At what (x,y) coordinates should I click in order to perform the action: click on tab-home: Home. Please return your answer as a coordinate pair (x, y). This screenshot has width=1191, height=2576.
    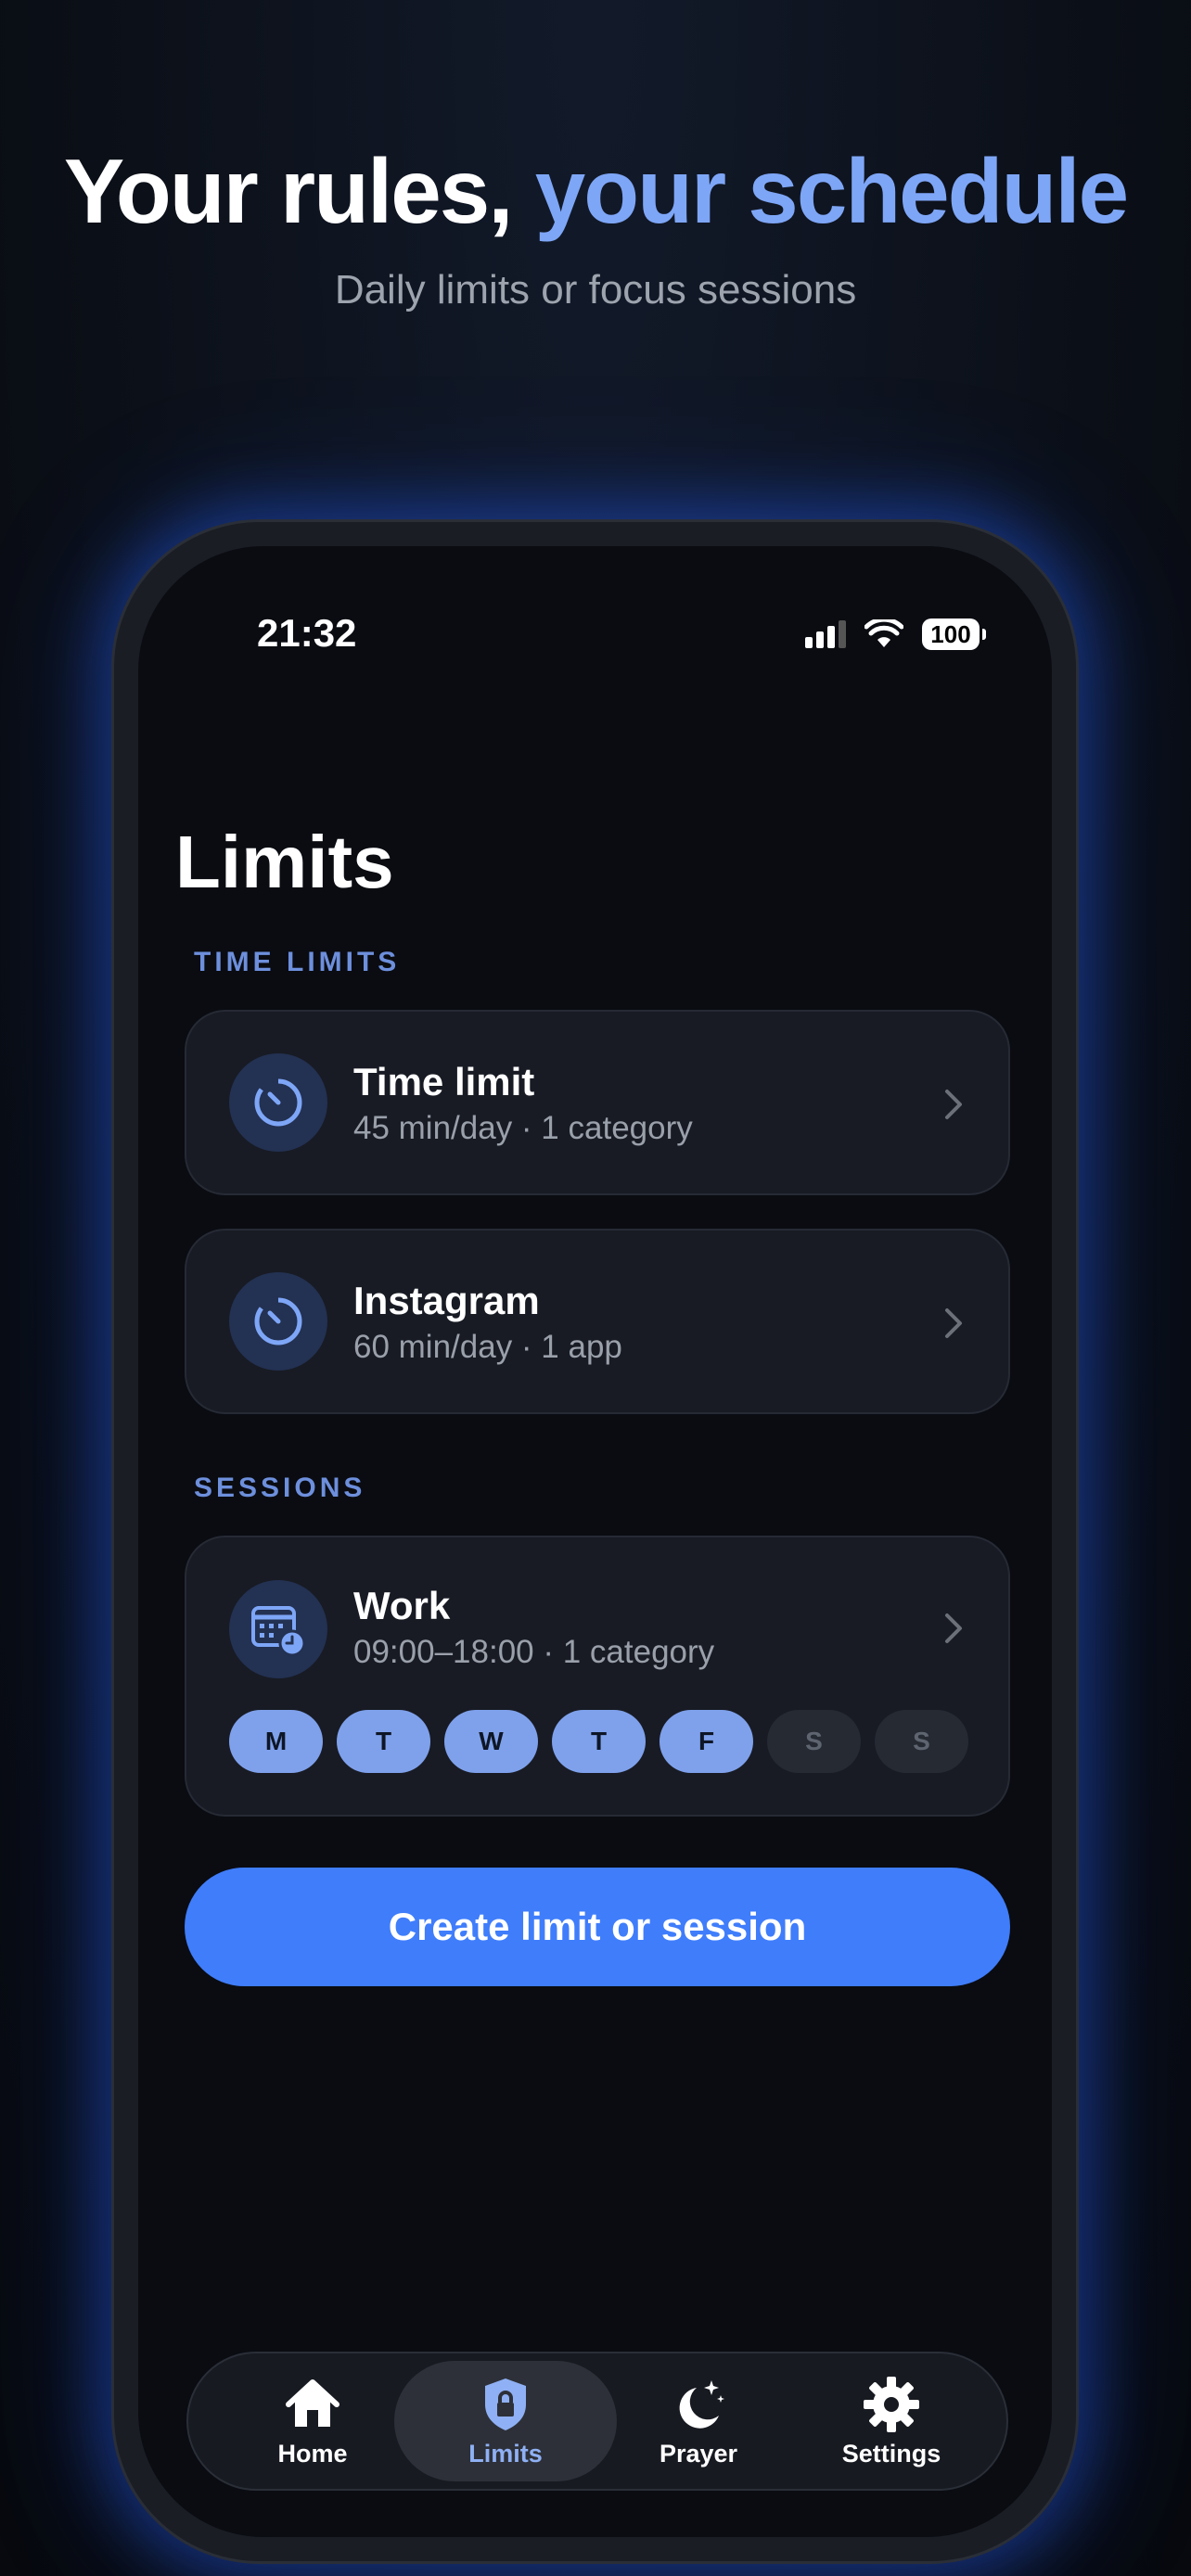
    Looking at the image, I should click on (312, 2421).